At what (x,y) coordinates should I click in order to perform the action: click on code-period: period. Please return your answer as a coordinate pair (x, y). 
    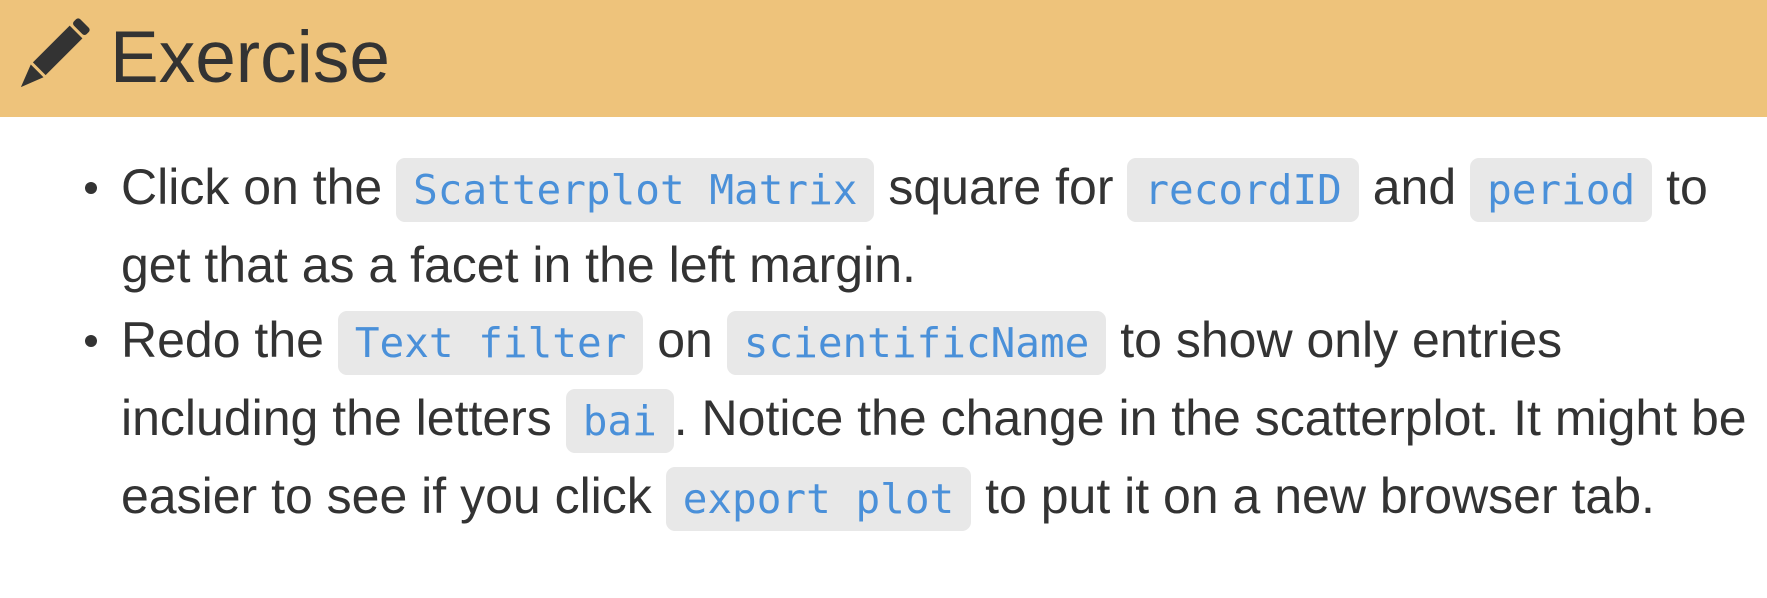
    Looking at the image, I should click on (1561, 190).